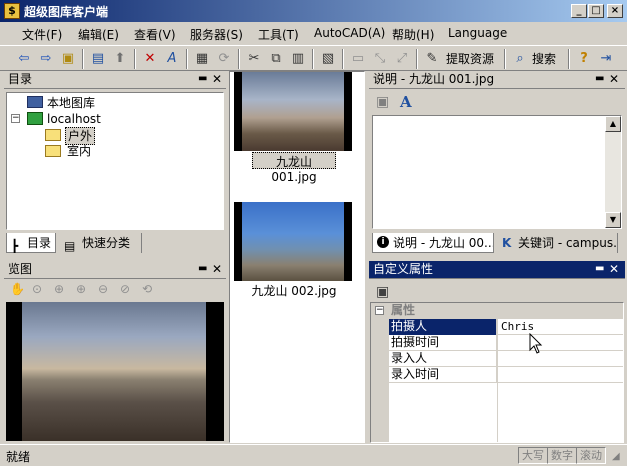 This screenshot has width=627, height=466. Describe the element at coordinates (147, 289) in the screenshot. I see `zoom-previous-icon: ⟲` at that location.